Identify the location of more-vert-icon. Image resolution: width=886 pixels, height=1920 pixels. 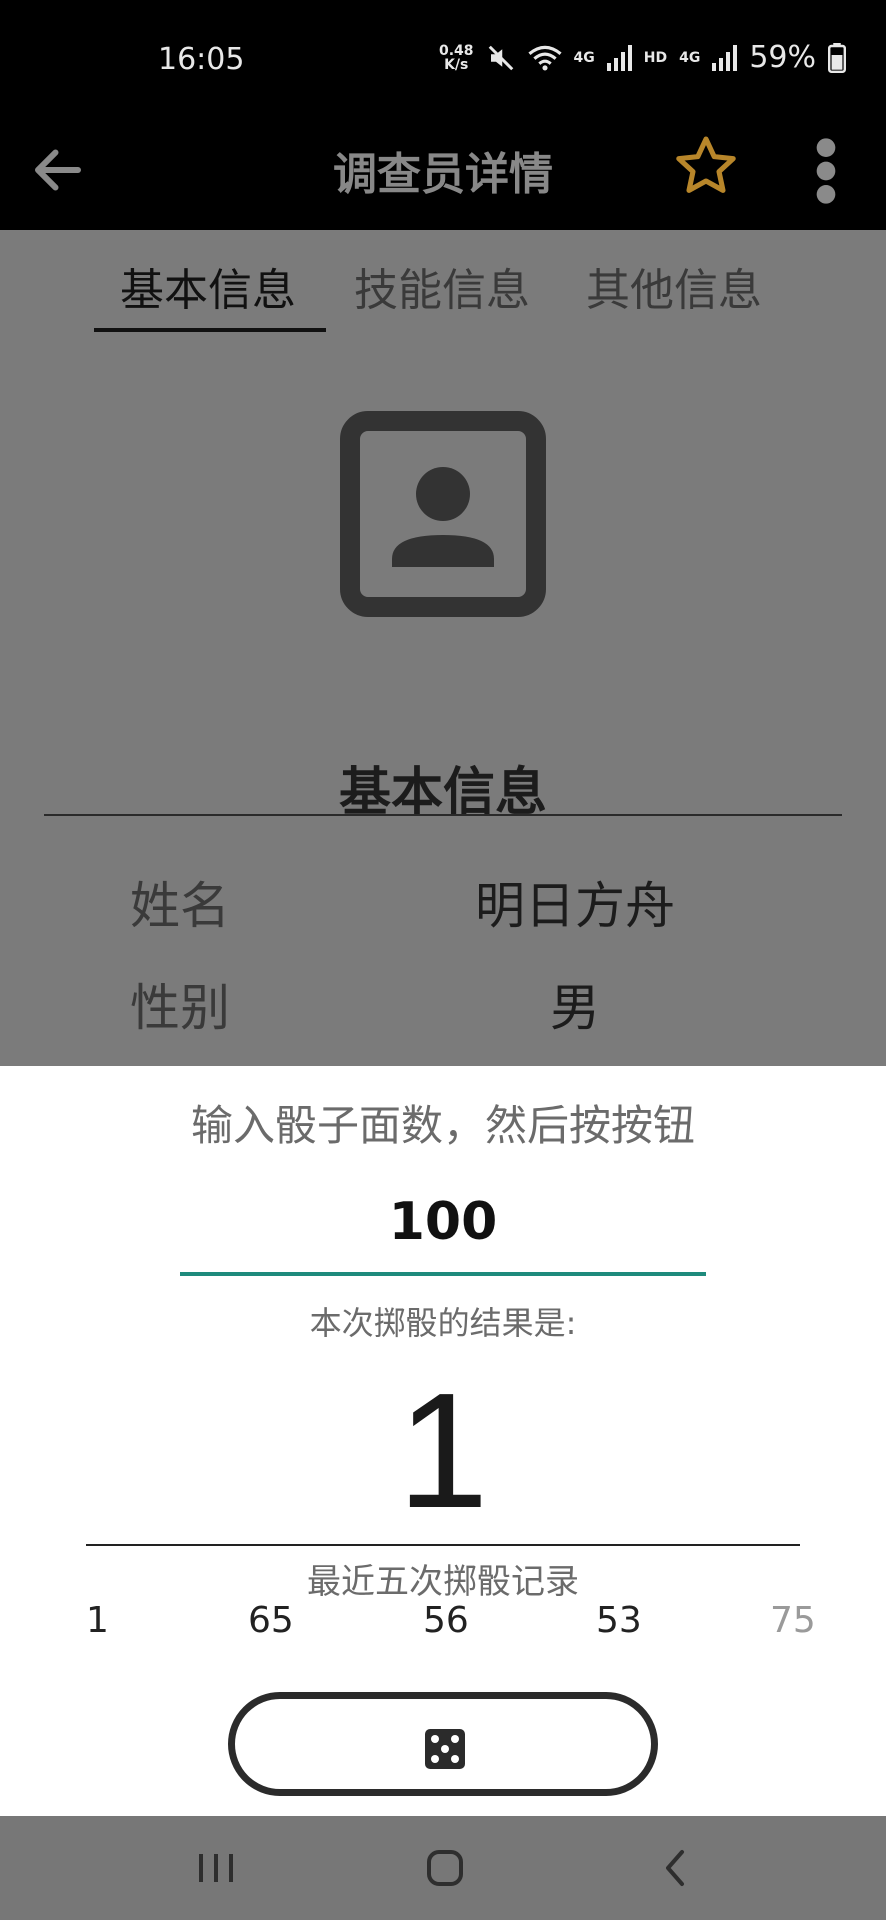
(826, 171).